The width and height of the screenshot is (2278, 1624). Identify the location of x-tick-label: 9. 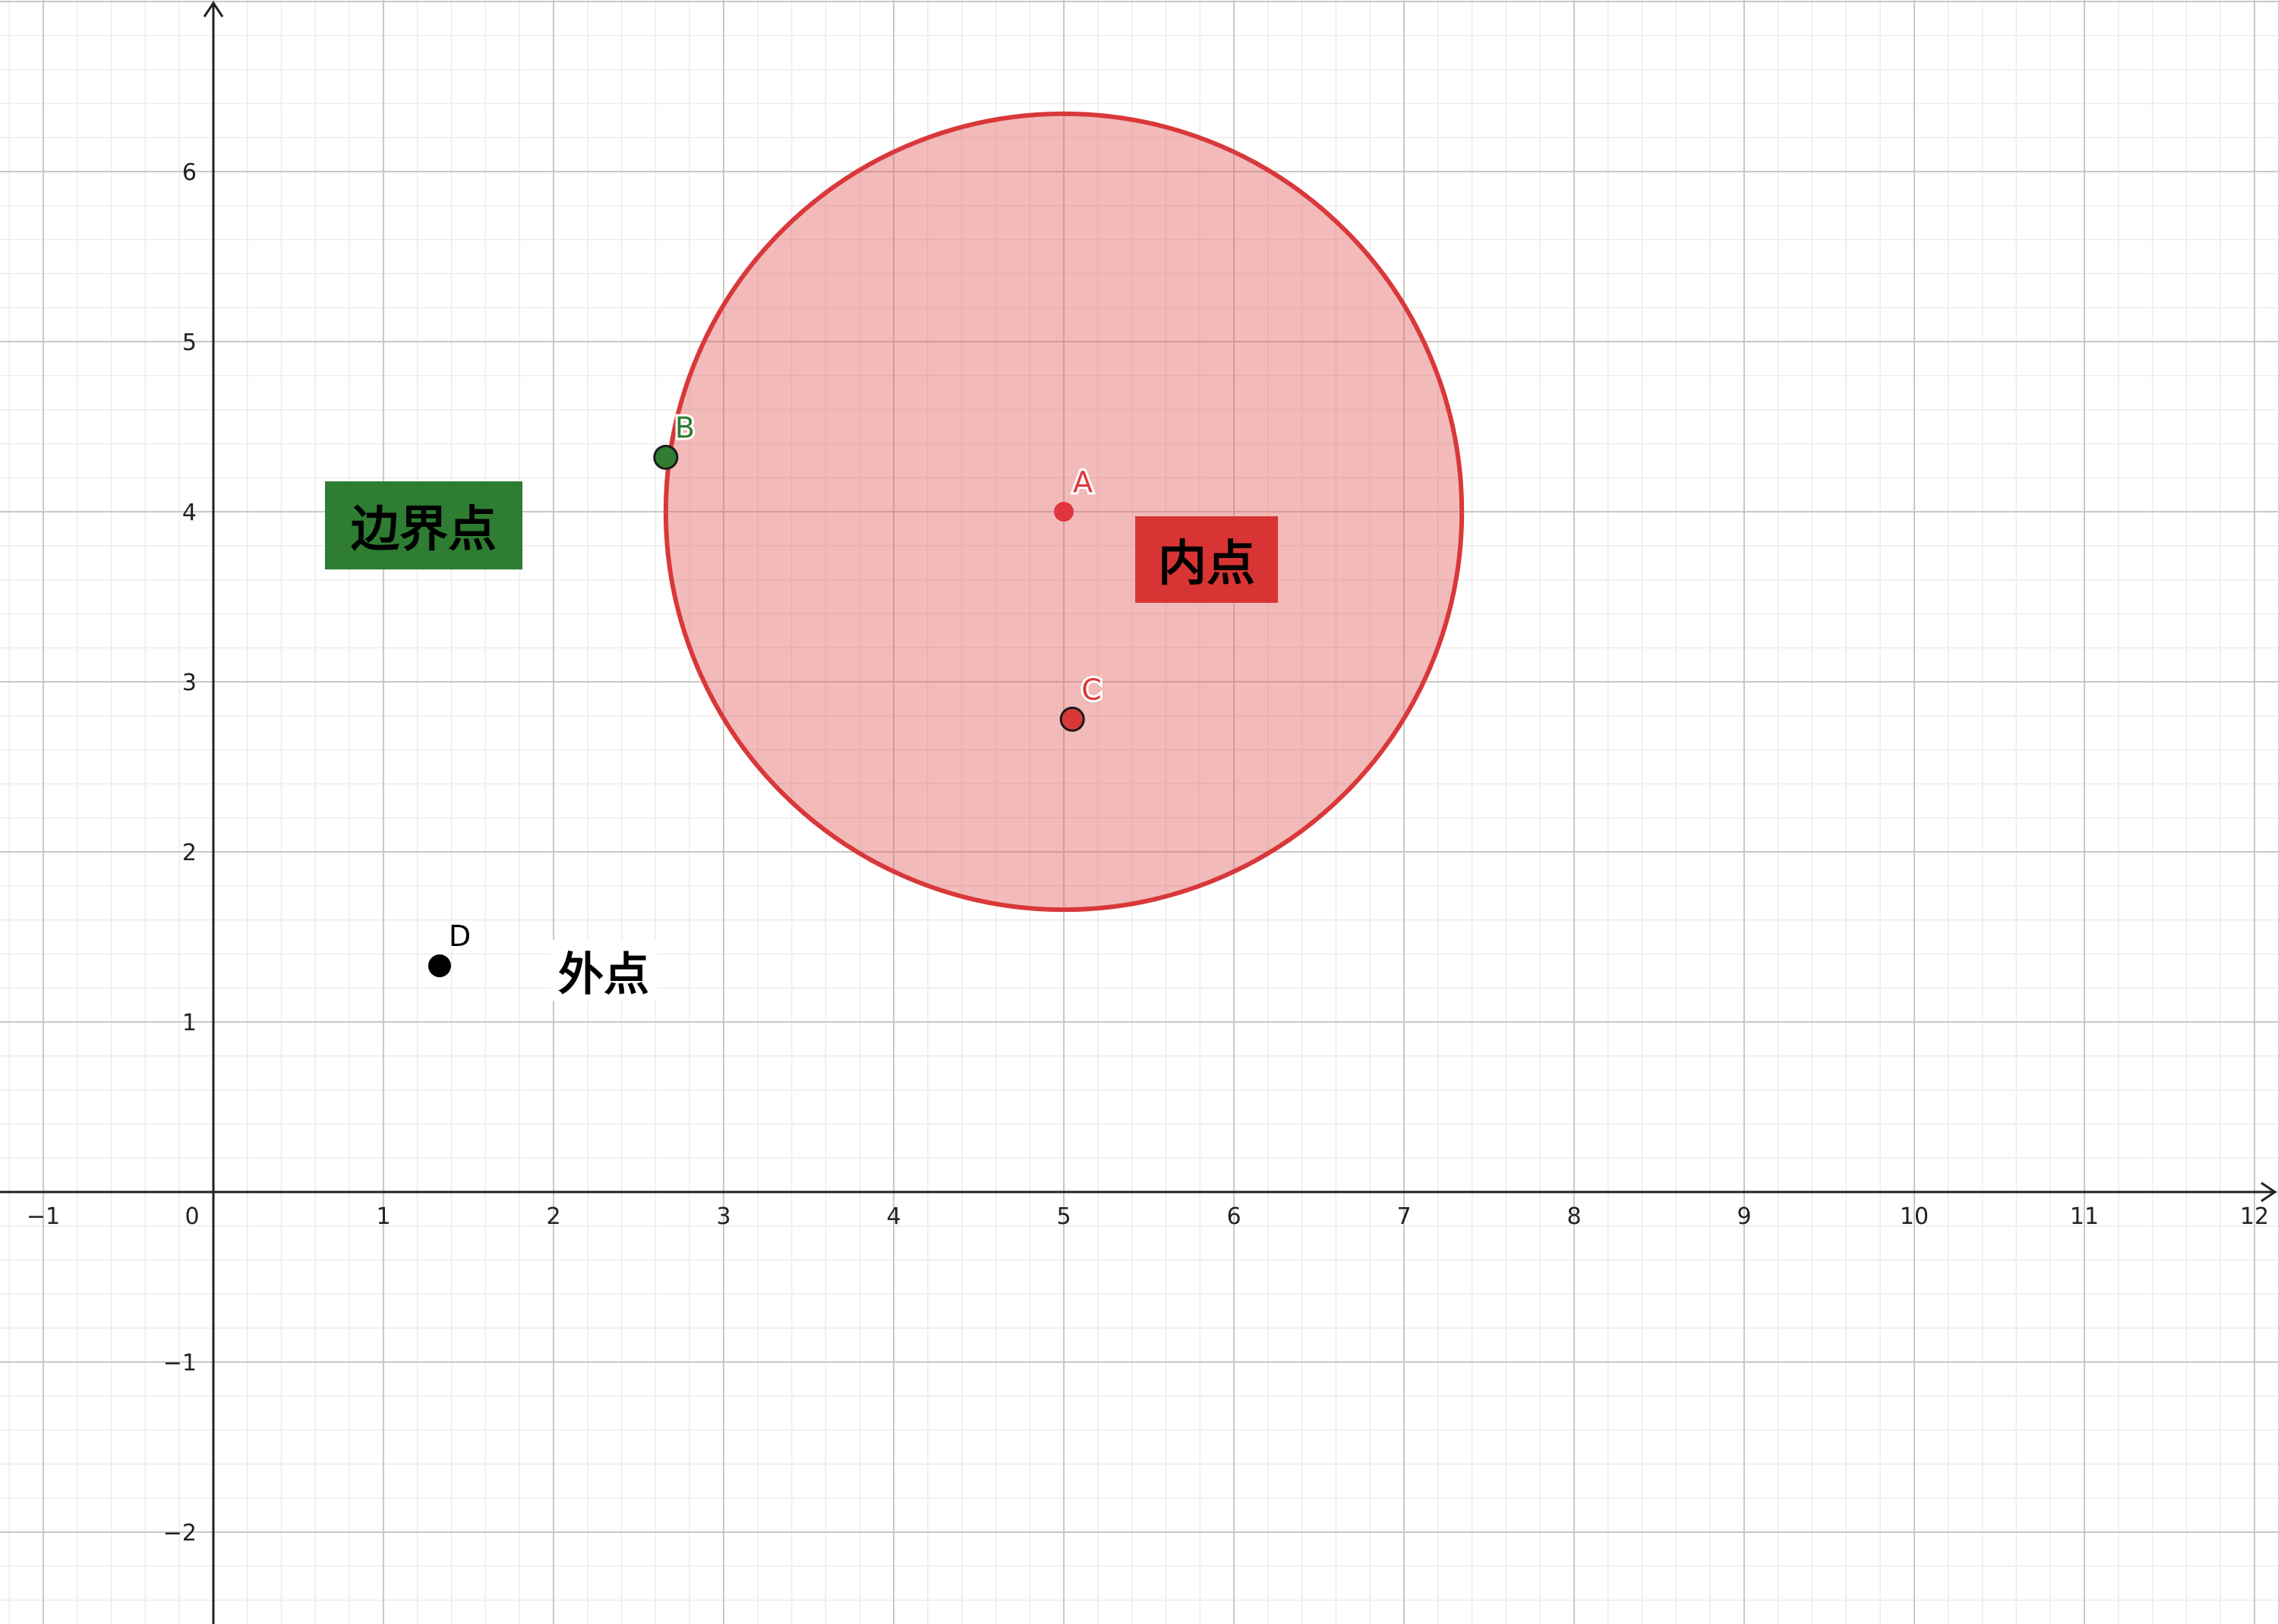
(1744, 1217).